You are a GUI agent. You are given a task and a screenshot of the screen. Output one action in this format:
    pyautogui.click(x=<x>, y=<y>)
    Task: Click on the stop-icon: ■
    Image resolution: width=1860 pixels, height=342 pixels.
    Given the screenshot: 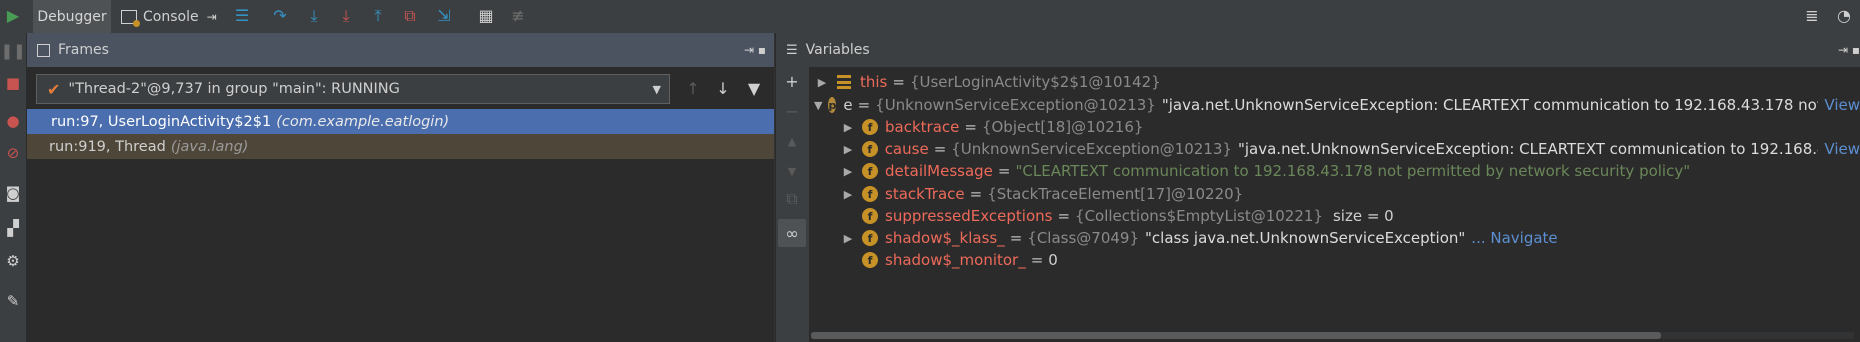 What is the action you would take?
    pyautogui.click(x=13, y=83)
    